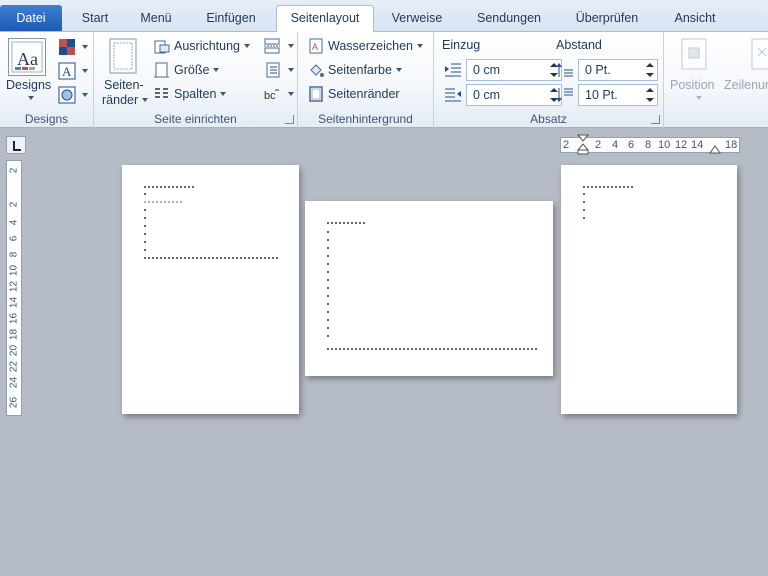  Describe the element at coordinates (156, 19) in the screenshot. I see `tab-menu: Menü` at that location.